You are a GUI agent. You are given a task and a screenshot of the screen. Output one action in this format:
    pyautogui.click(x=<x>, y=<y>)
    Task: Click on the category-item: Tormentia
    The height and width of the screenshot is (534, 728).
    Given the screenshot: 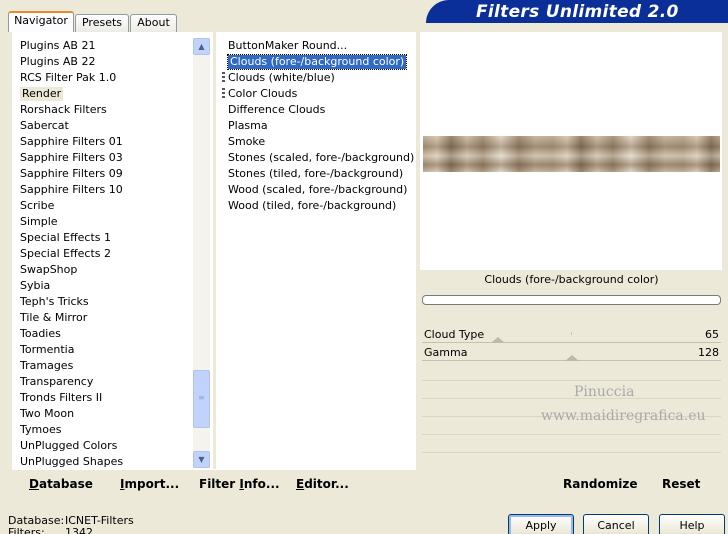 What is the action you would take?
    pyautogui.click(x=106, y=350)
    